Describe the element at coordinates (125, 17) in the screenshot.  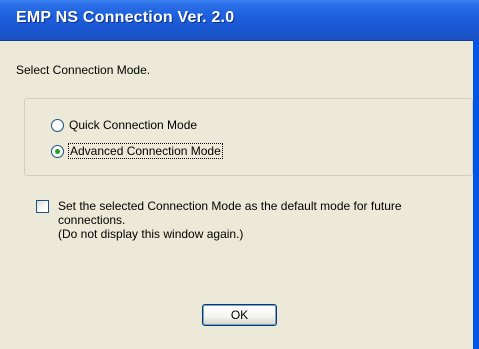
I see `window-title: EMP NS Connection Ver. 2.0` at that location.